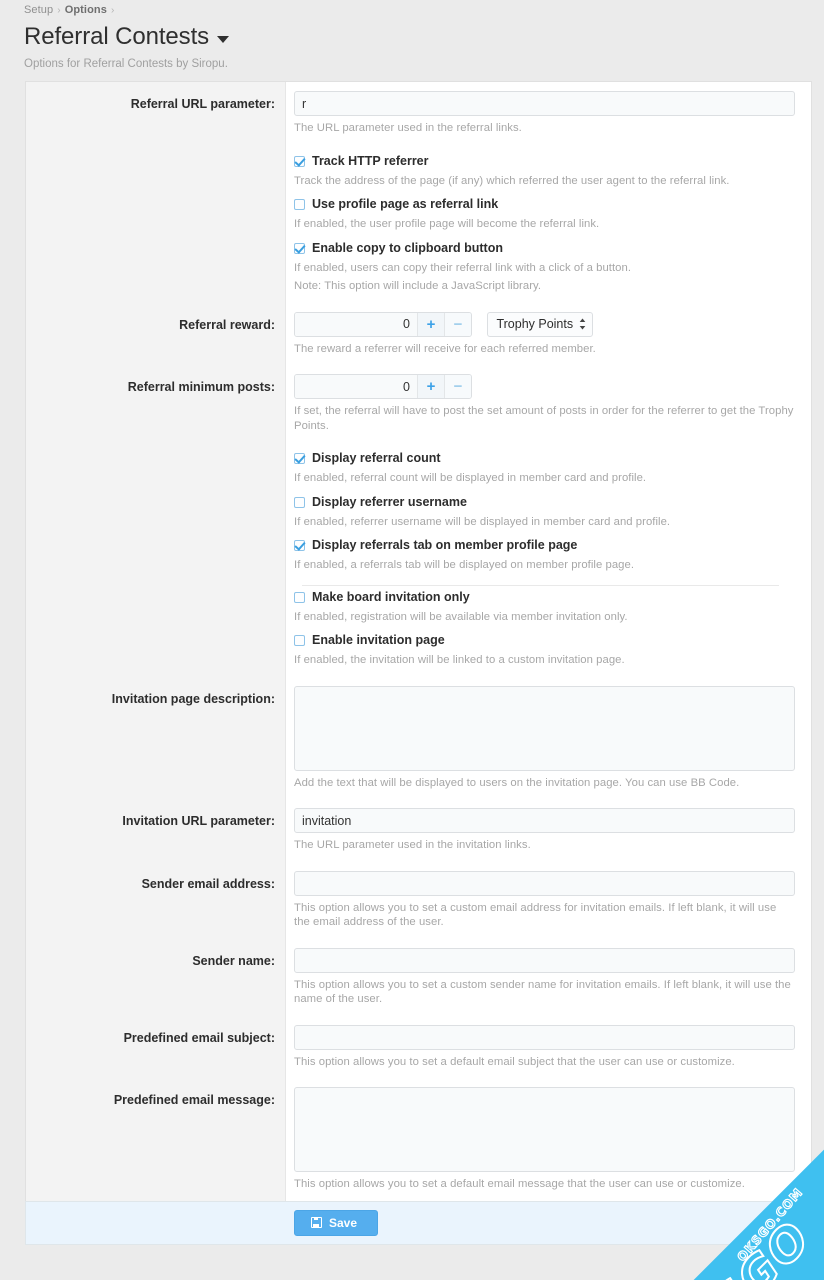 This screenshot has width=824, height=1280. What do you see at coordinates (356, 386) in the screenshot?
I see `referral-minimum-posts-input` at bounding box center [356, 386].